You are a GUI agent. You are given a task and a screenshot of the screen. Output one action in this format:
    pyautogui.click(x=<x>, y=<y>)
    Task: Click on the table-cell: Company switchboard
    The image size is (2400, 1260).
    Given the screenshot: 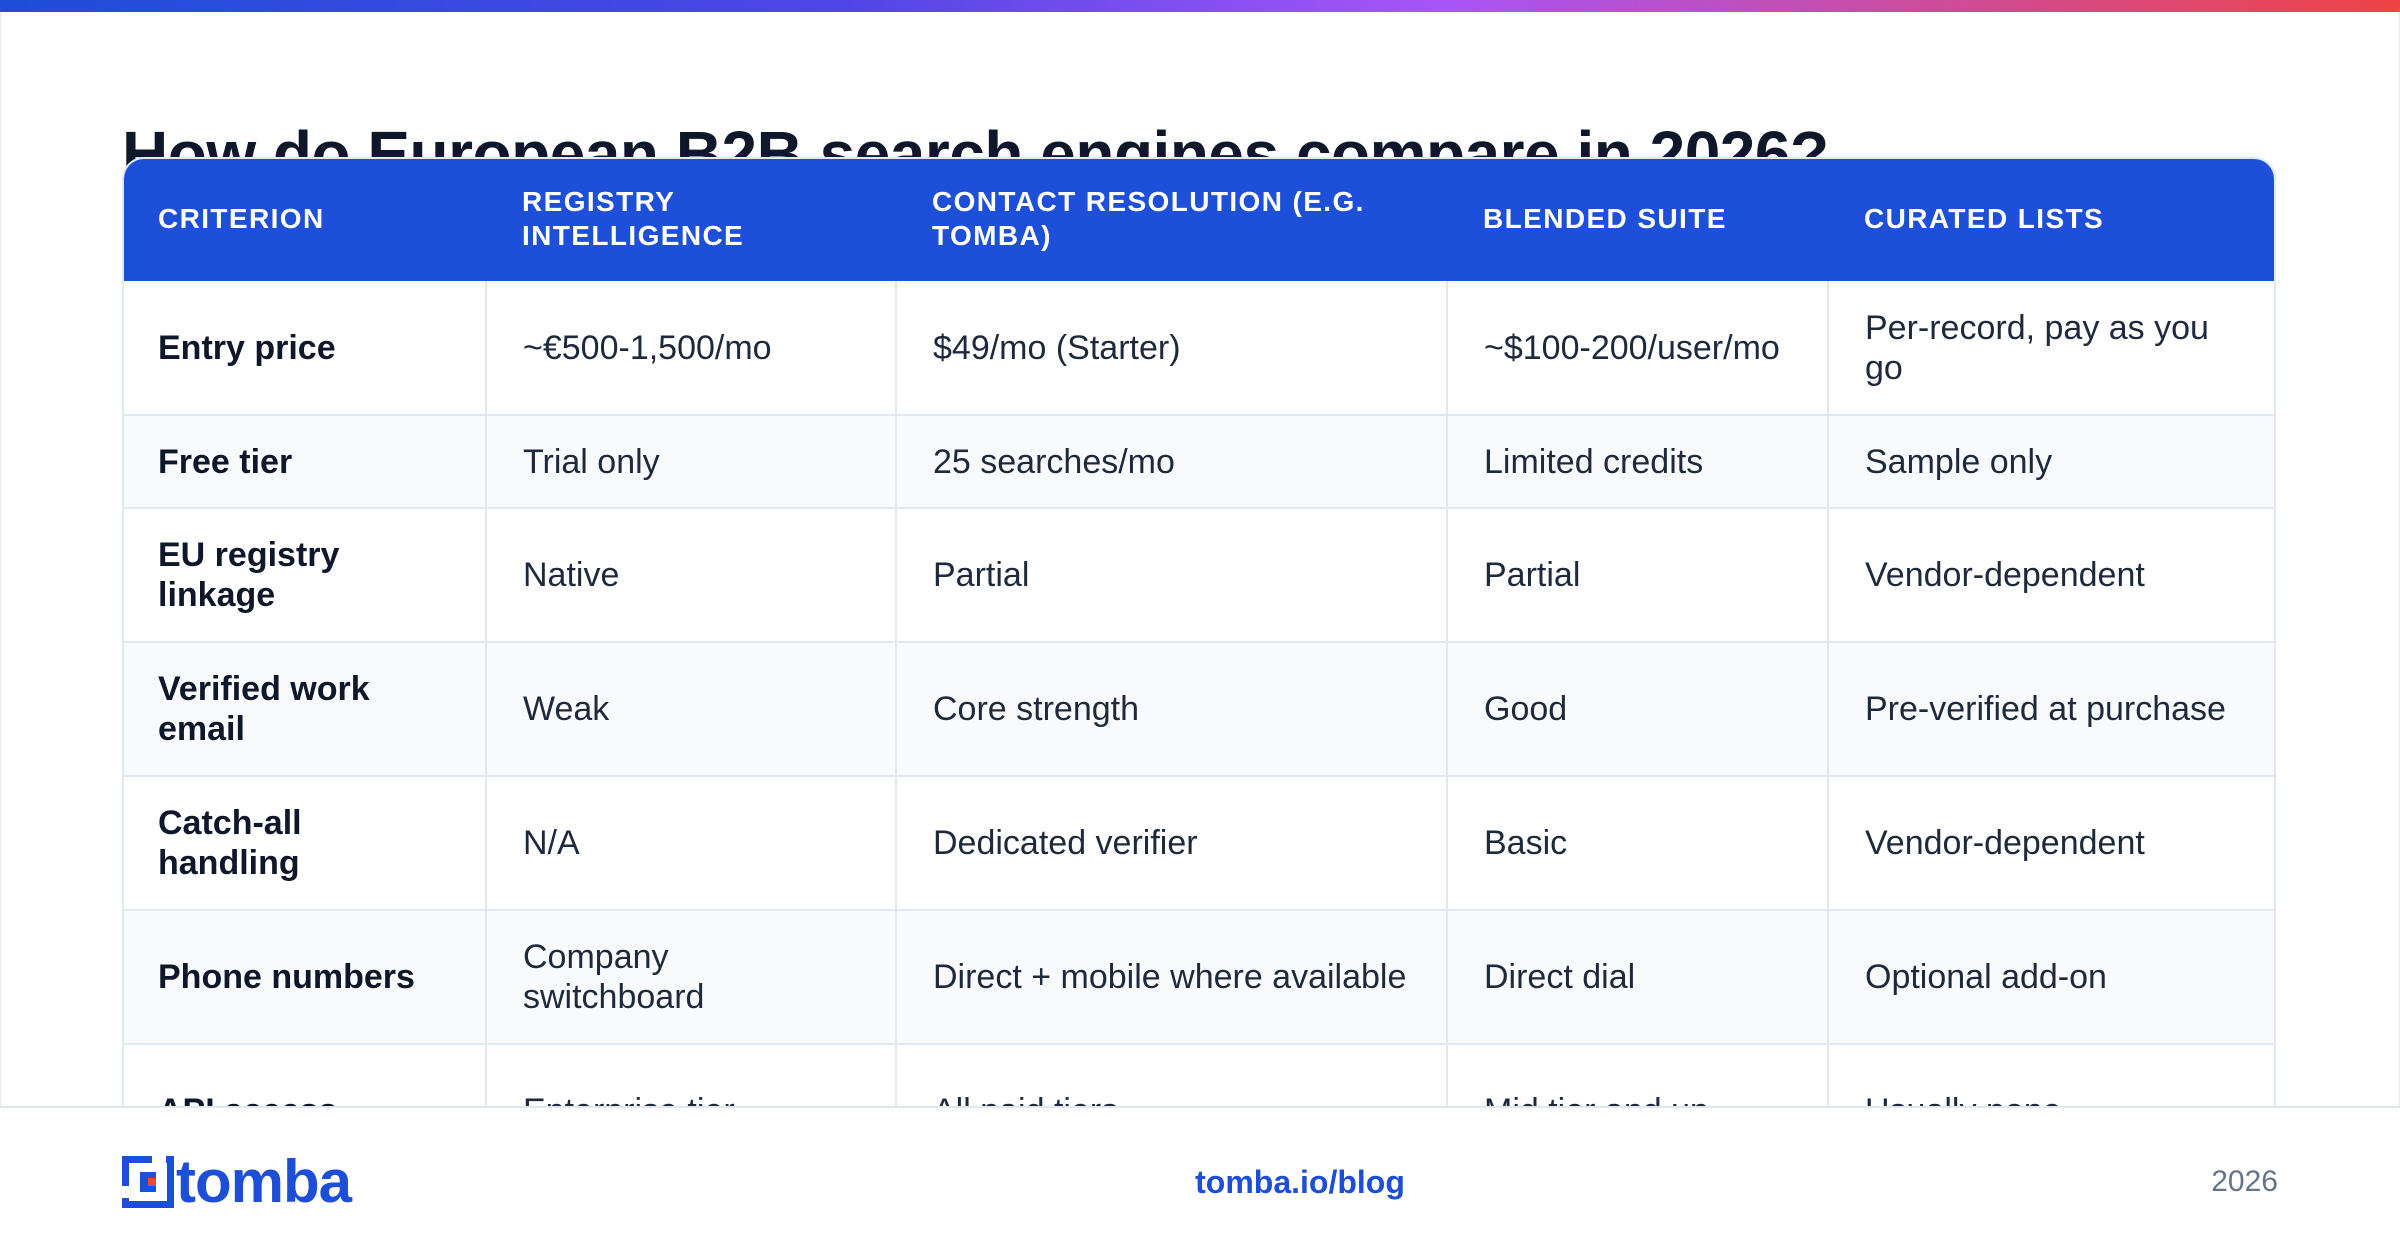 What is the action you would take?
    pyautogui.click(x=691, y=977)
    